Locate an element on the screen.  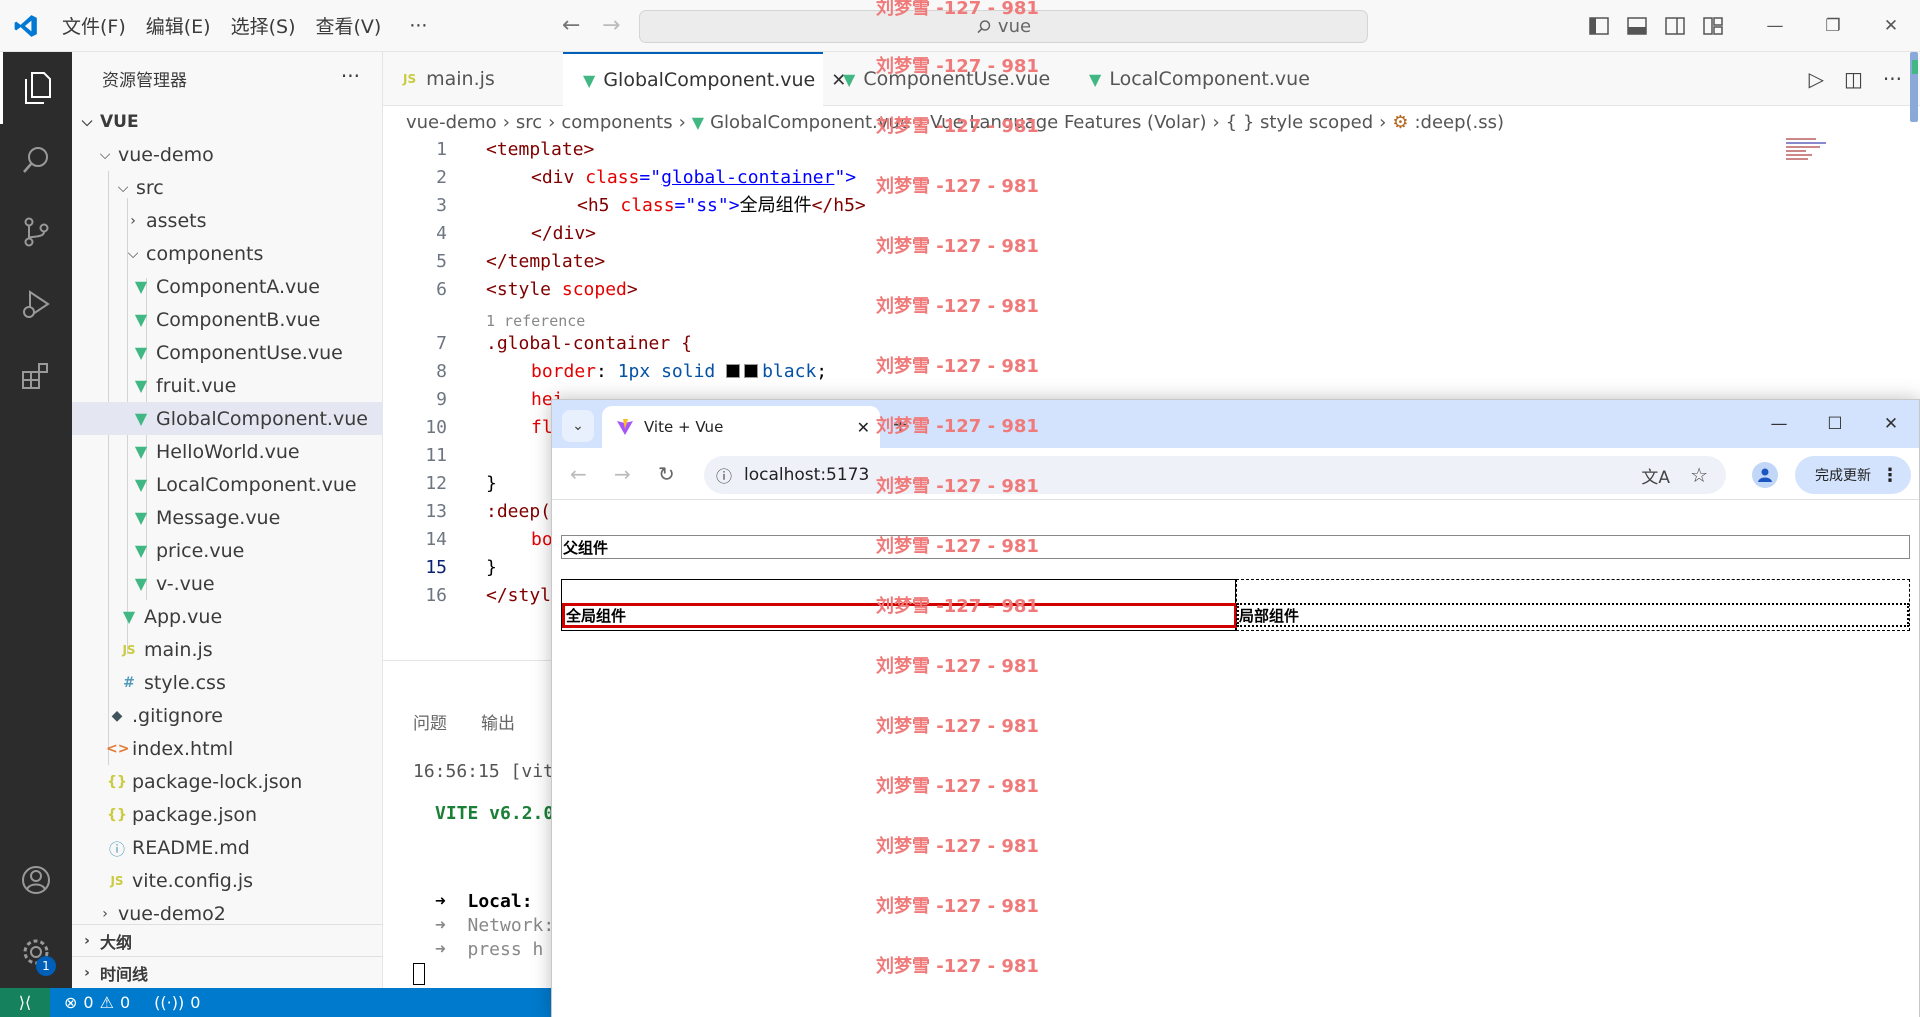
maximize-window-icon: ☐ is located at coordinates (1835, 424).